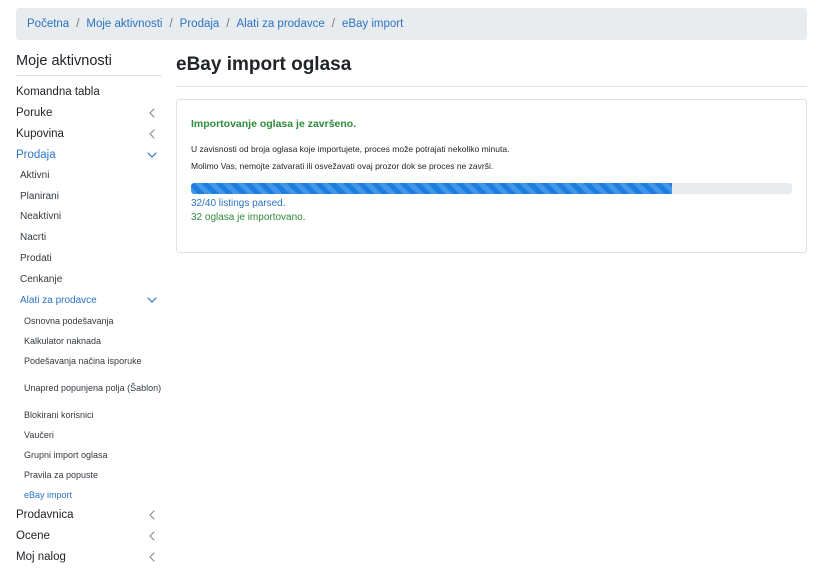 This screenshot has width=825, height=583. Describe the element at coordinates (274, 124) in the screenshot. I see `import-status-title: Importovanje oglasa je završeno.` at that location.